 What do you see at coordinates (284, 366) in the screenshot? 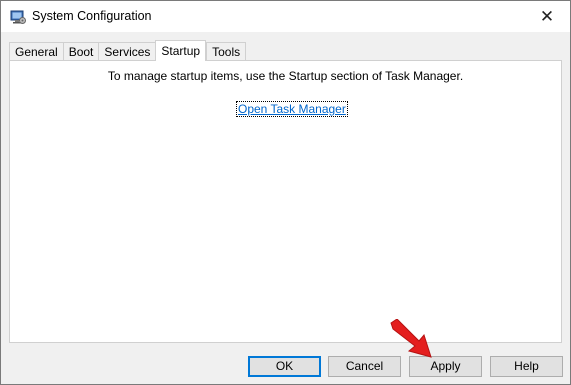
I see `ok-button: OK` at bounding box center [284, 366].